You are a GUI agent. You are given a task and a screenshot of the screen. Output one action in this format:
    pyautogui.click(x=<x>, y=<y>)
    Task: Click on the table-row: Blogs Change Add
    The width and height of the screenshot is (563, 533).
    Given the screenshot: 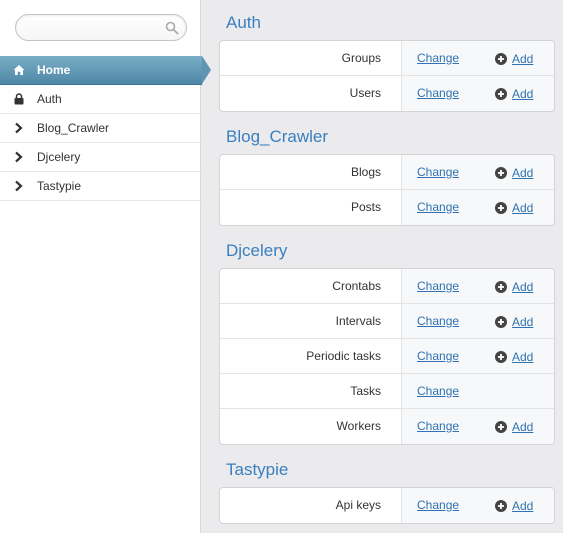 What is the action you would take?
    pyautogui.click(x=387, y=172)
    